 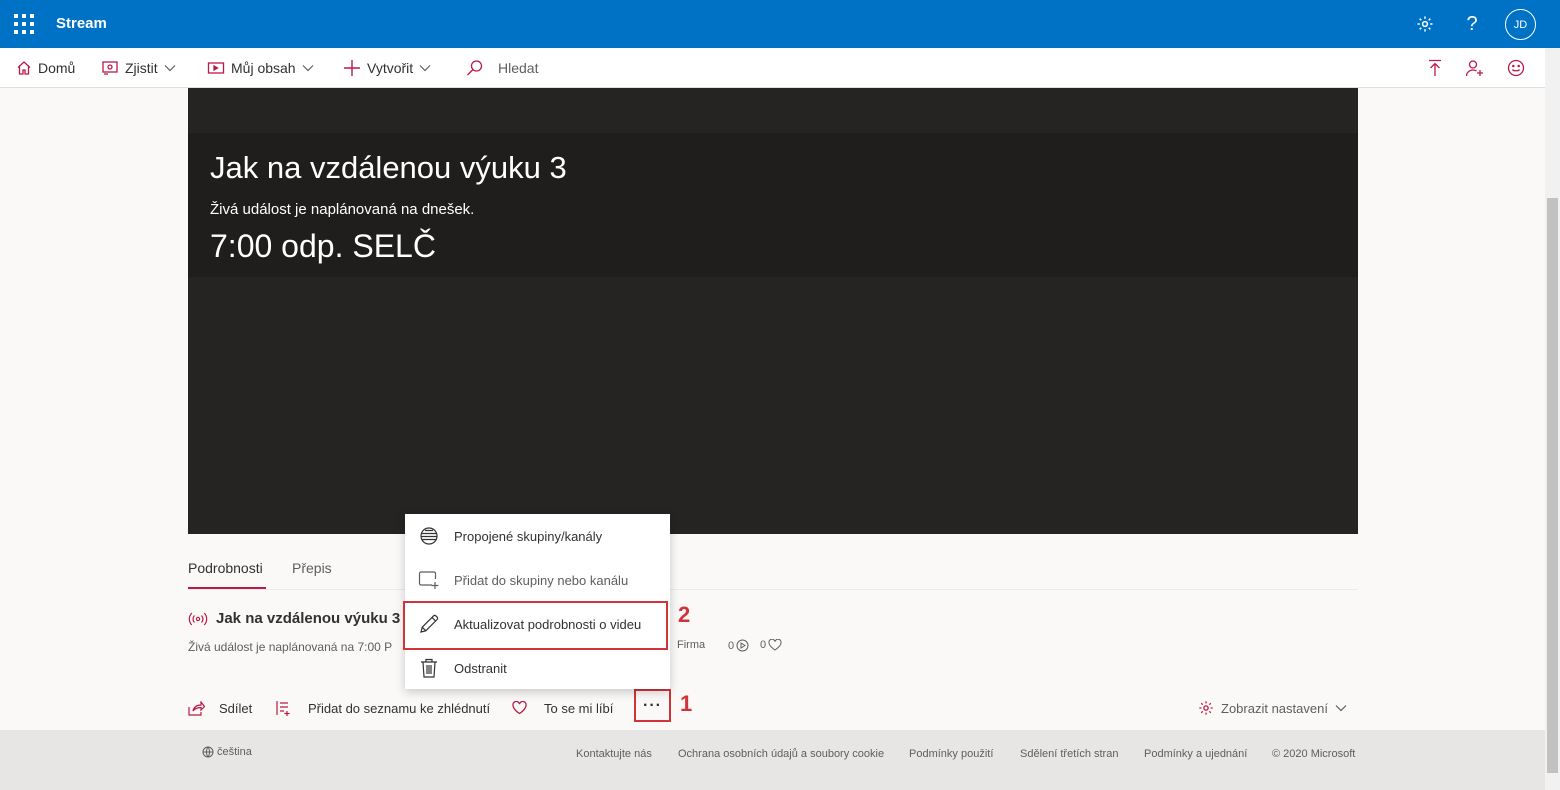 I want to click on video-icon, so click(x=216, y=68).